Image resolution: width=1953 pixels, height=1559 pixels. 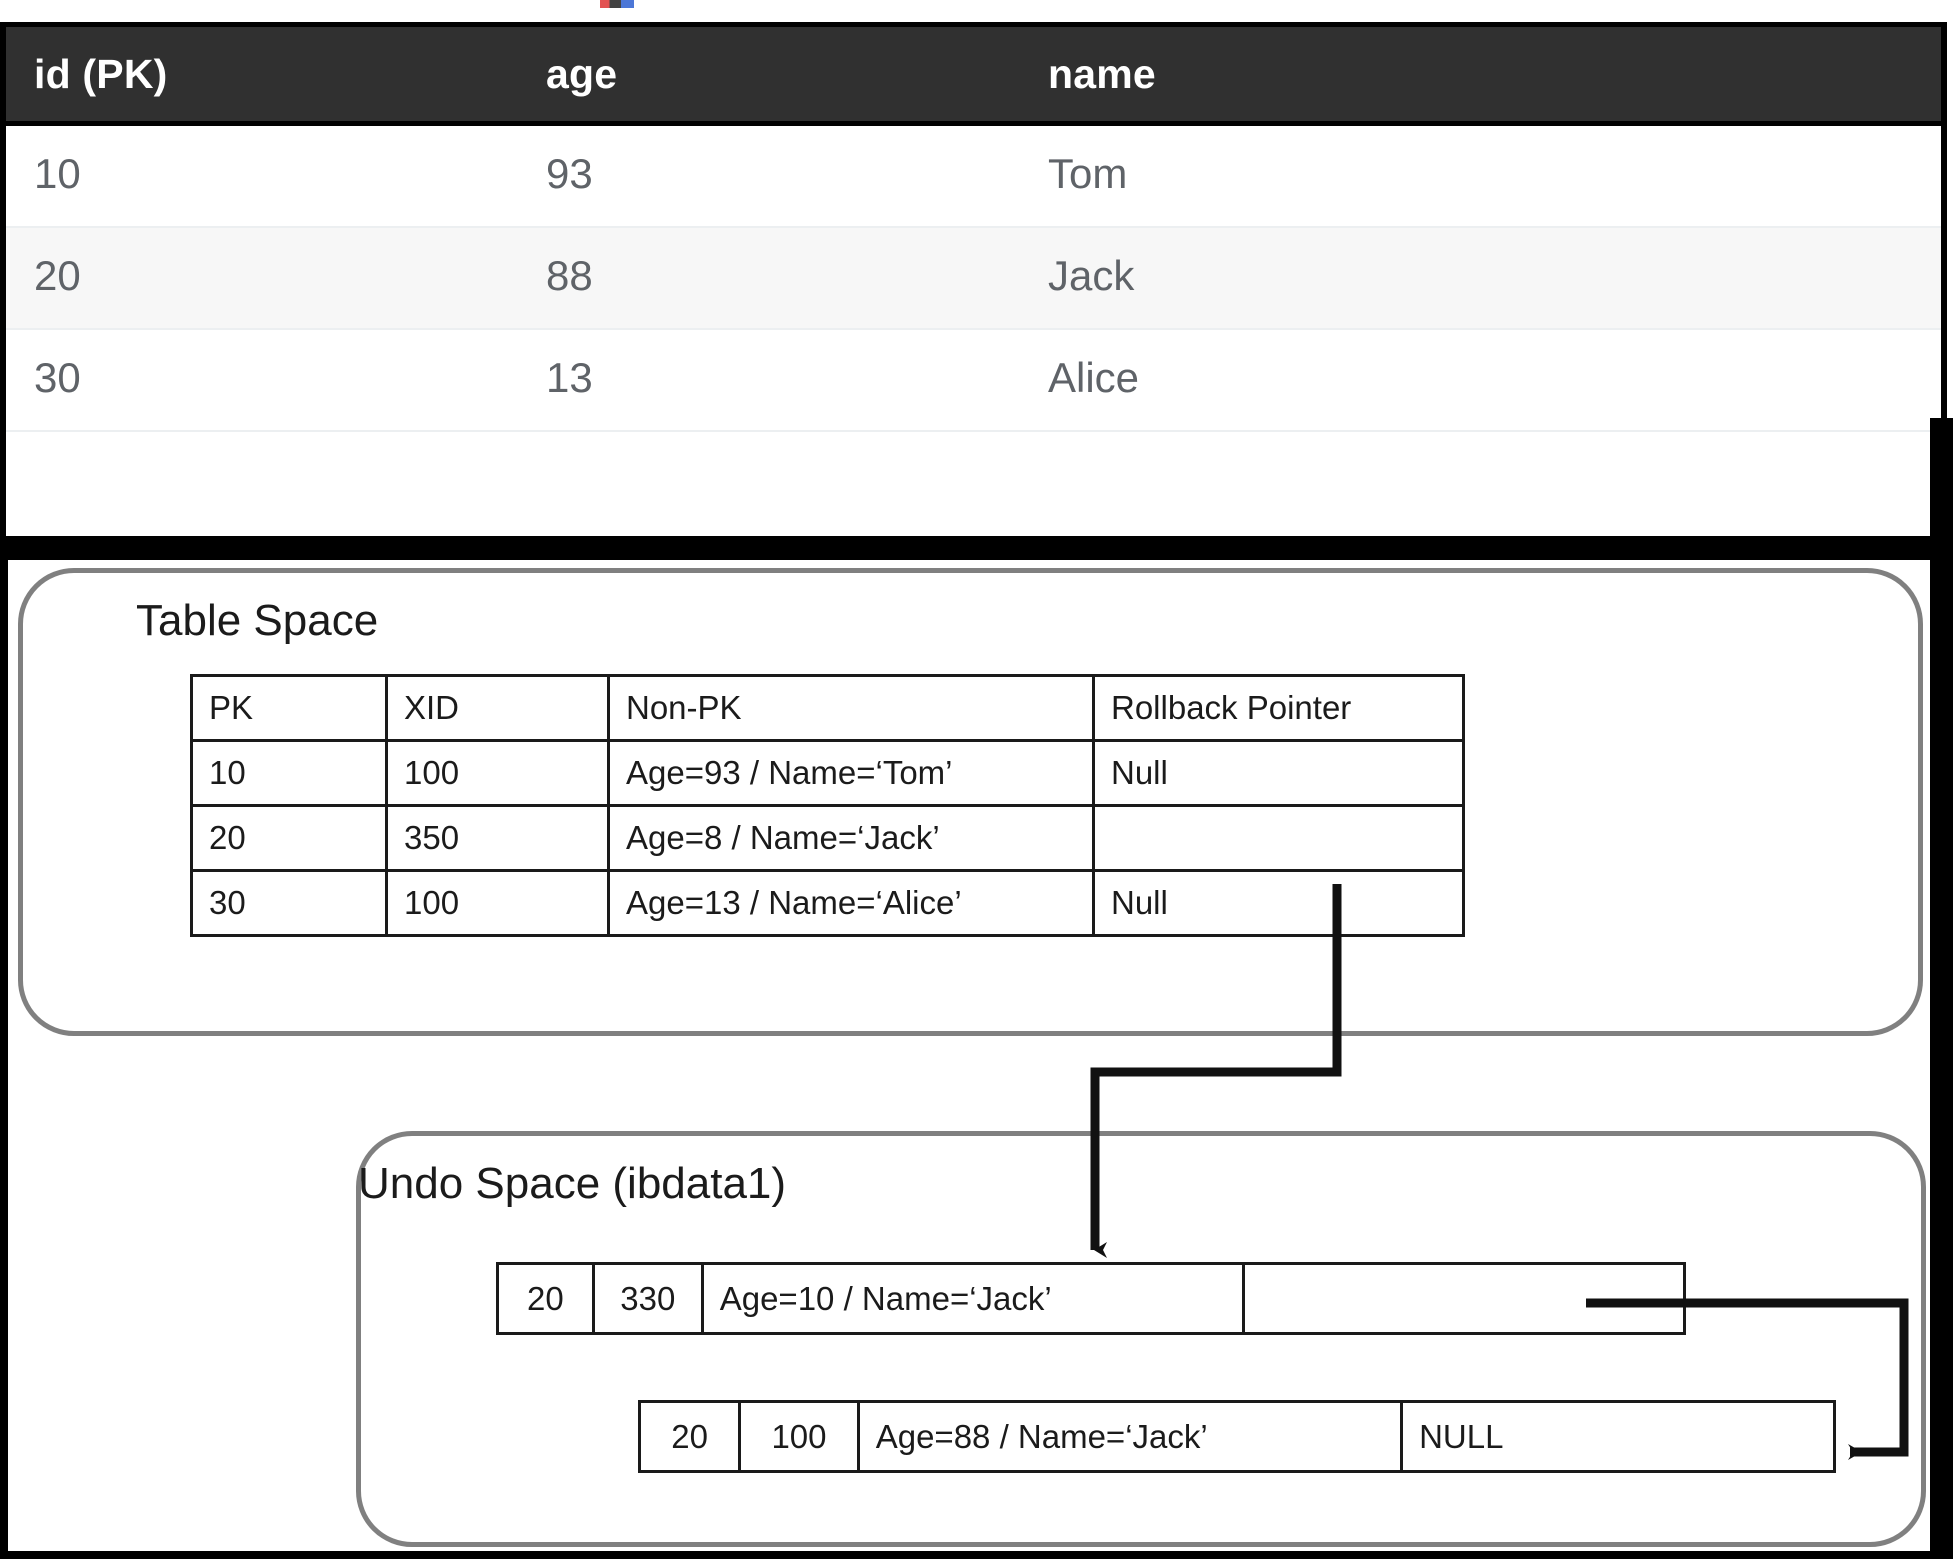 What do you see at coordinates (1094, 377) in the screenshot?
I see `cell-name: Alice` at bounding box center [1094, 377].